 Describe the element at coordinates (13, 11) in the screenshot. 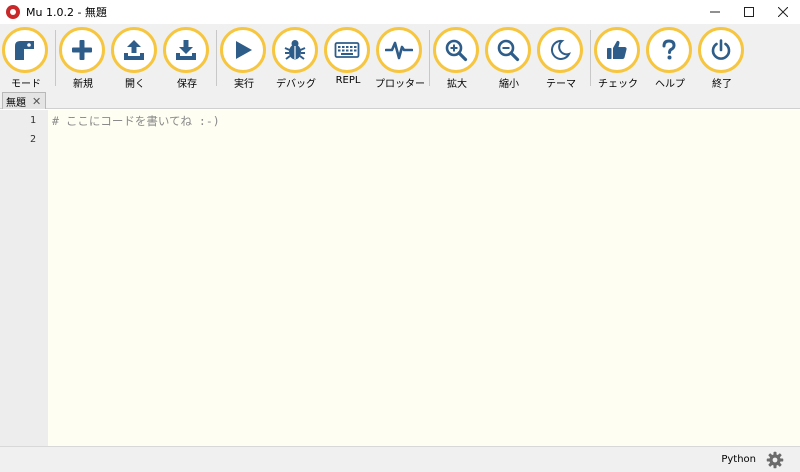

I see `mu-logo-icon` at that location.